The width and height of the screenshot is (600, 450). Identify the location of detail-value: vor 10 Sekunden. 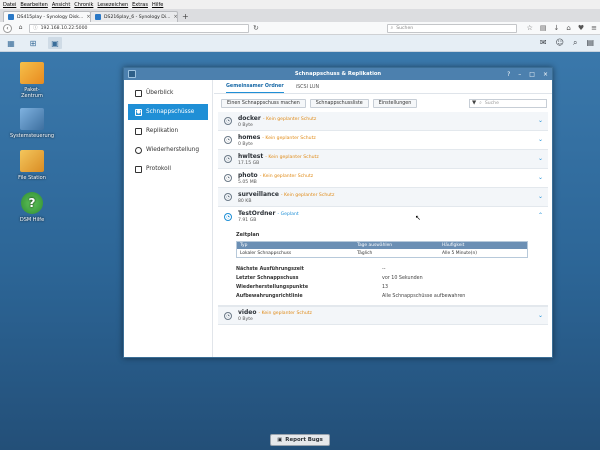
(402, 278).